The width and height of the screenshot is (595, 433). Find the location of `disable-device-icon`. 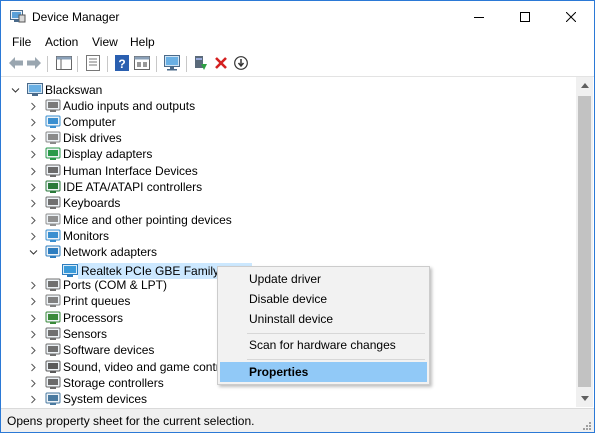

disable-device-icon is located at coordinates (241, 63).